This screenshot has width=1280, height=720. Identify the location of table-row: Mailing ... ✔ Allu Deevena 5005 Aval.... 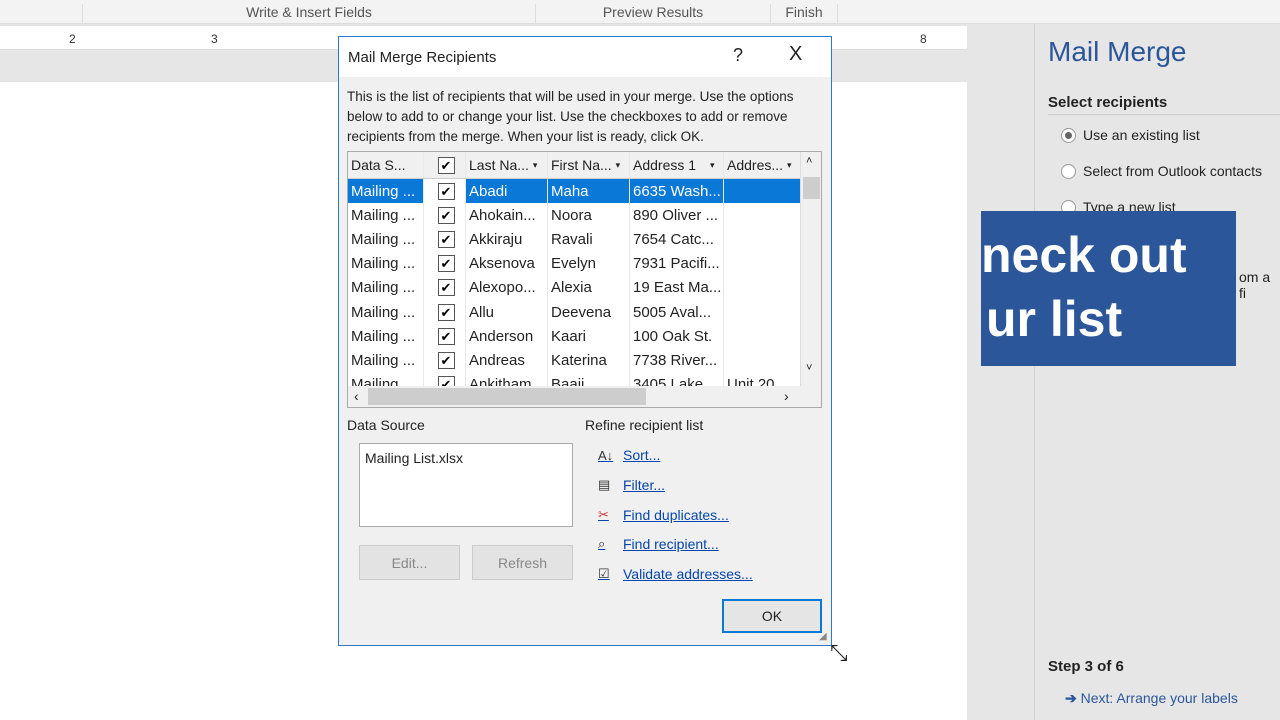
(584, 312).